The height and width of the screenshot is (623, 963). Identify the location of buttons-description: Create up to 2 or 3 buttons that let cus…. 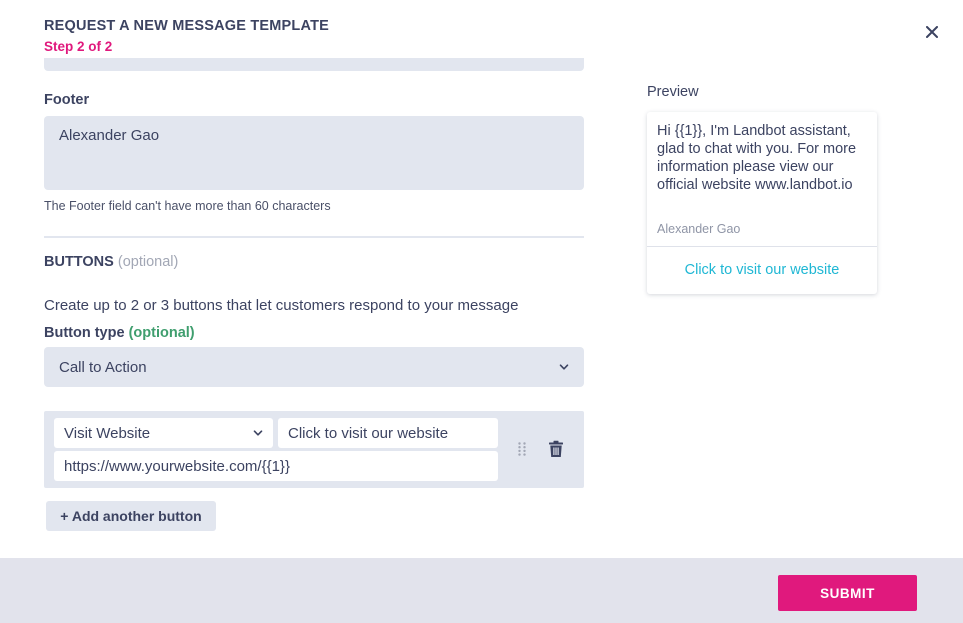
(281, 305).